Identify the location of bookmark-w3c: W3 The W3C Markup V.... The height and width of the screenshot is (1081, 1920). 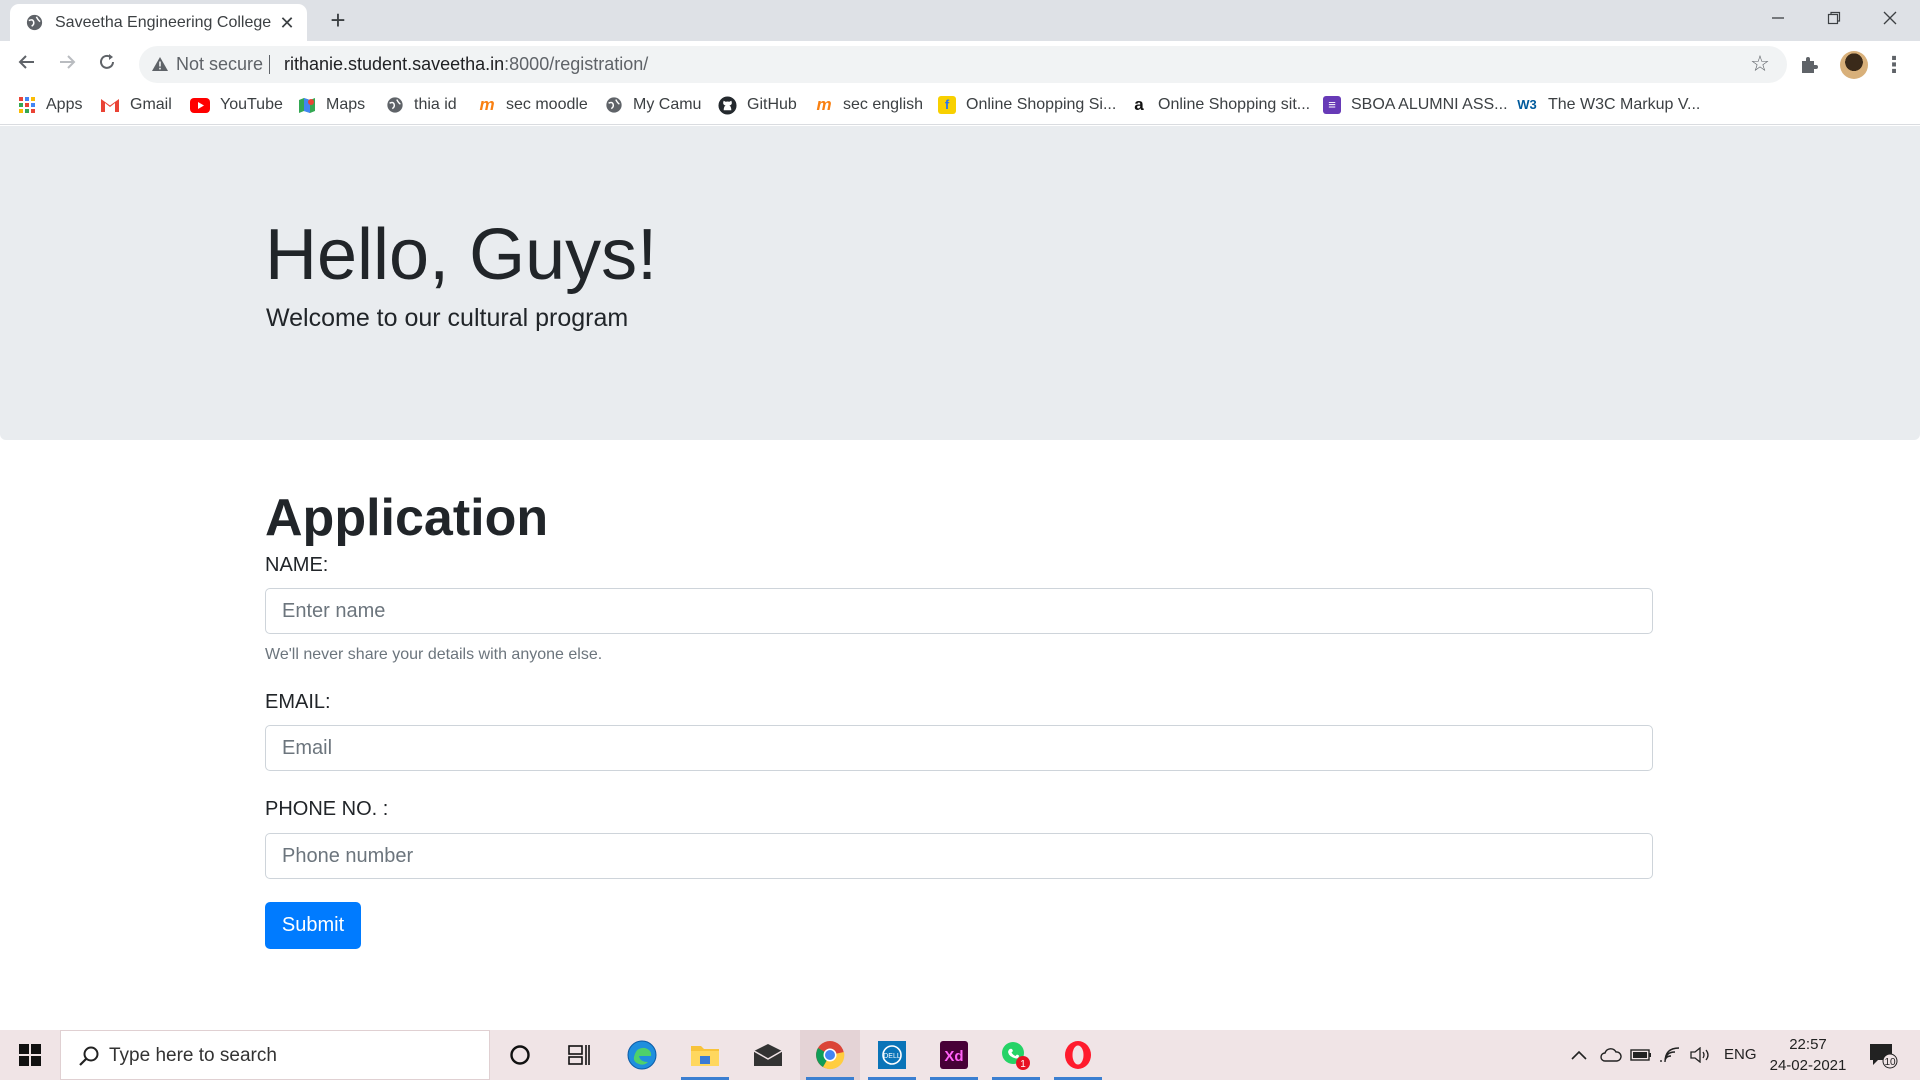
(1608, 105).